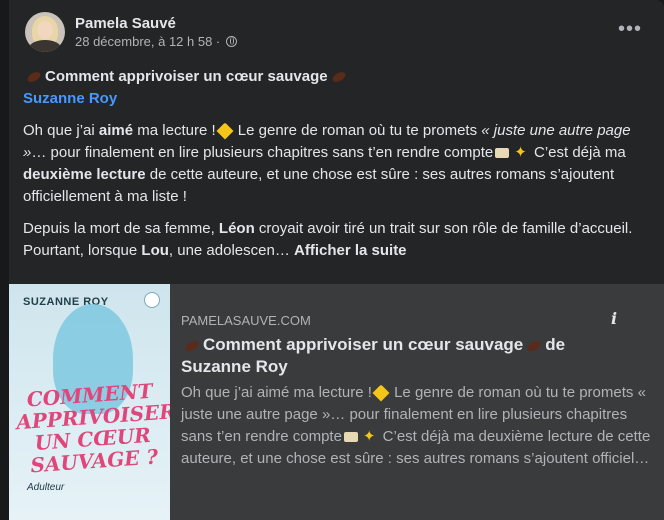 The width and height of the screenshot is (664, 520). What do you see at coordinates (92, 428) in the screenshot?
I see `cover-title: COMMENT APPRIVOISER UN CŒUR SAUVAGE ?` at bounding box center [92, 428].